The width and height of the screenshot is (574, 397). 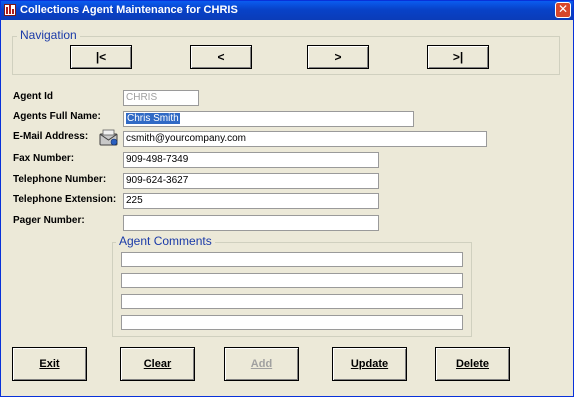 I want to click on full-name-field: Chris Smith, so click(x=268, y=119).